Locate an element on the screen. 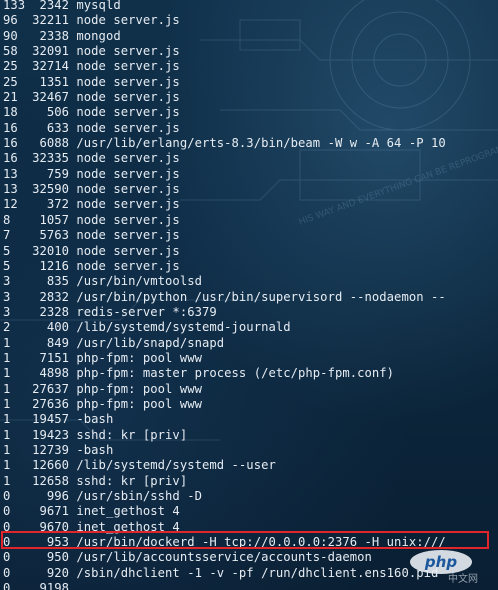 The height and width of the screenshot is (590, 498). process-pid: 1057 is located at coordinates (54, 219).